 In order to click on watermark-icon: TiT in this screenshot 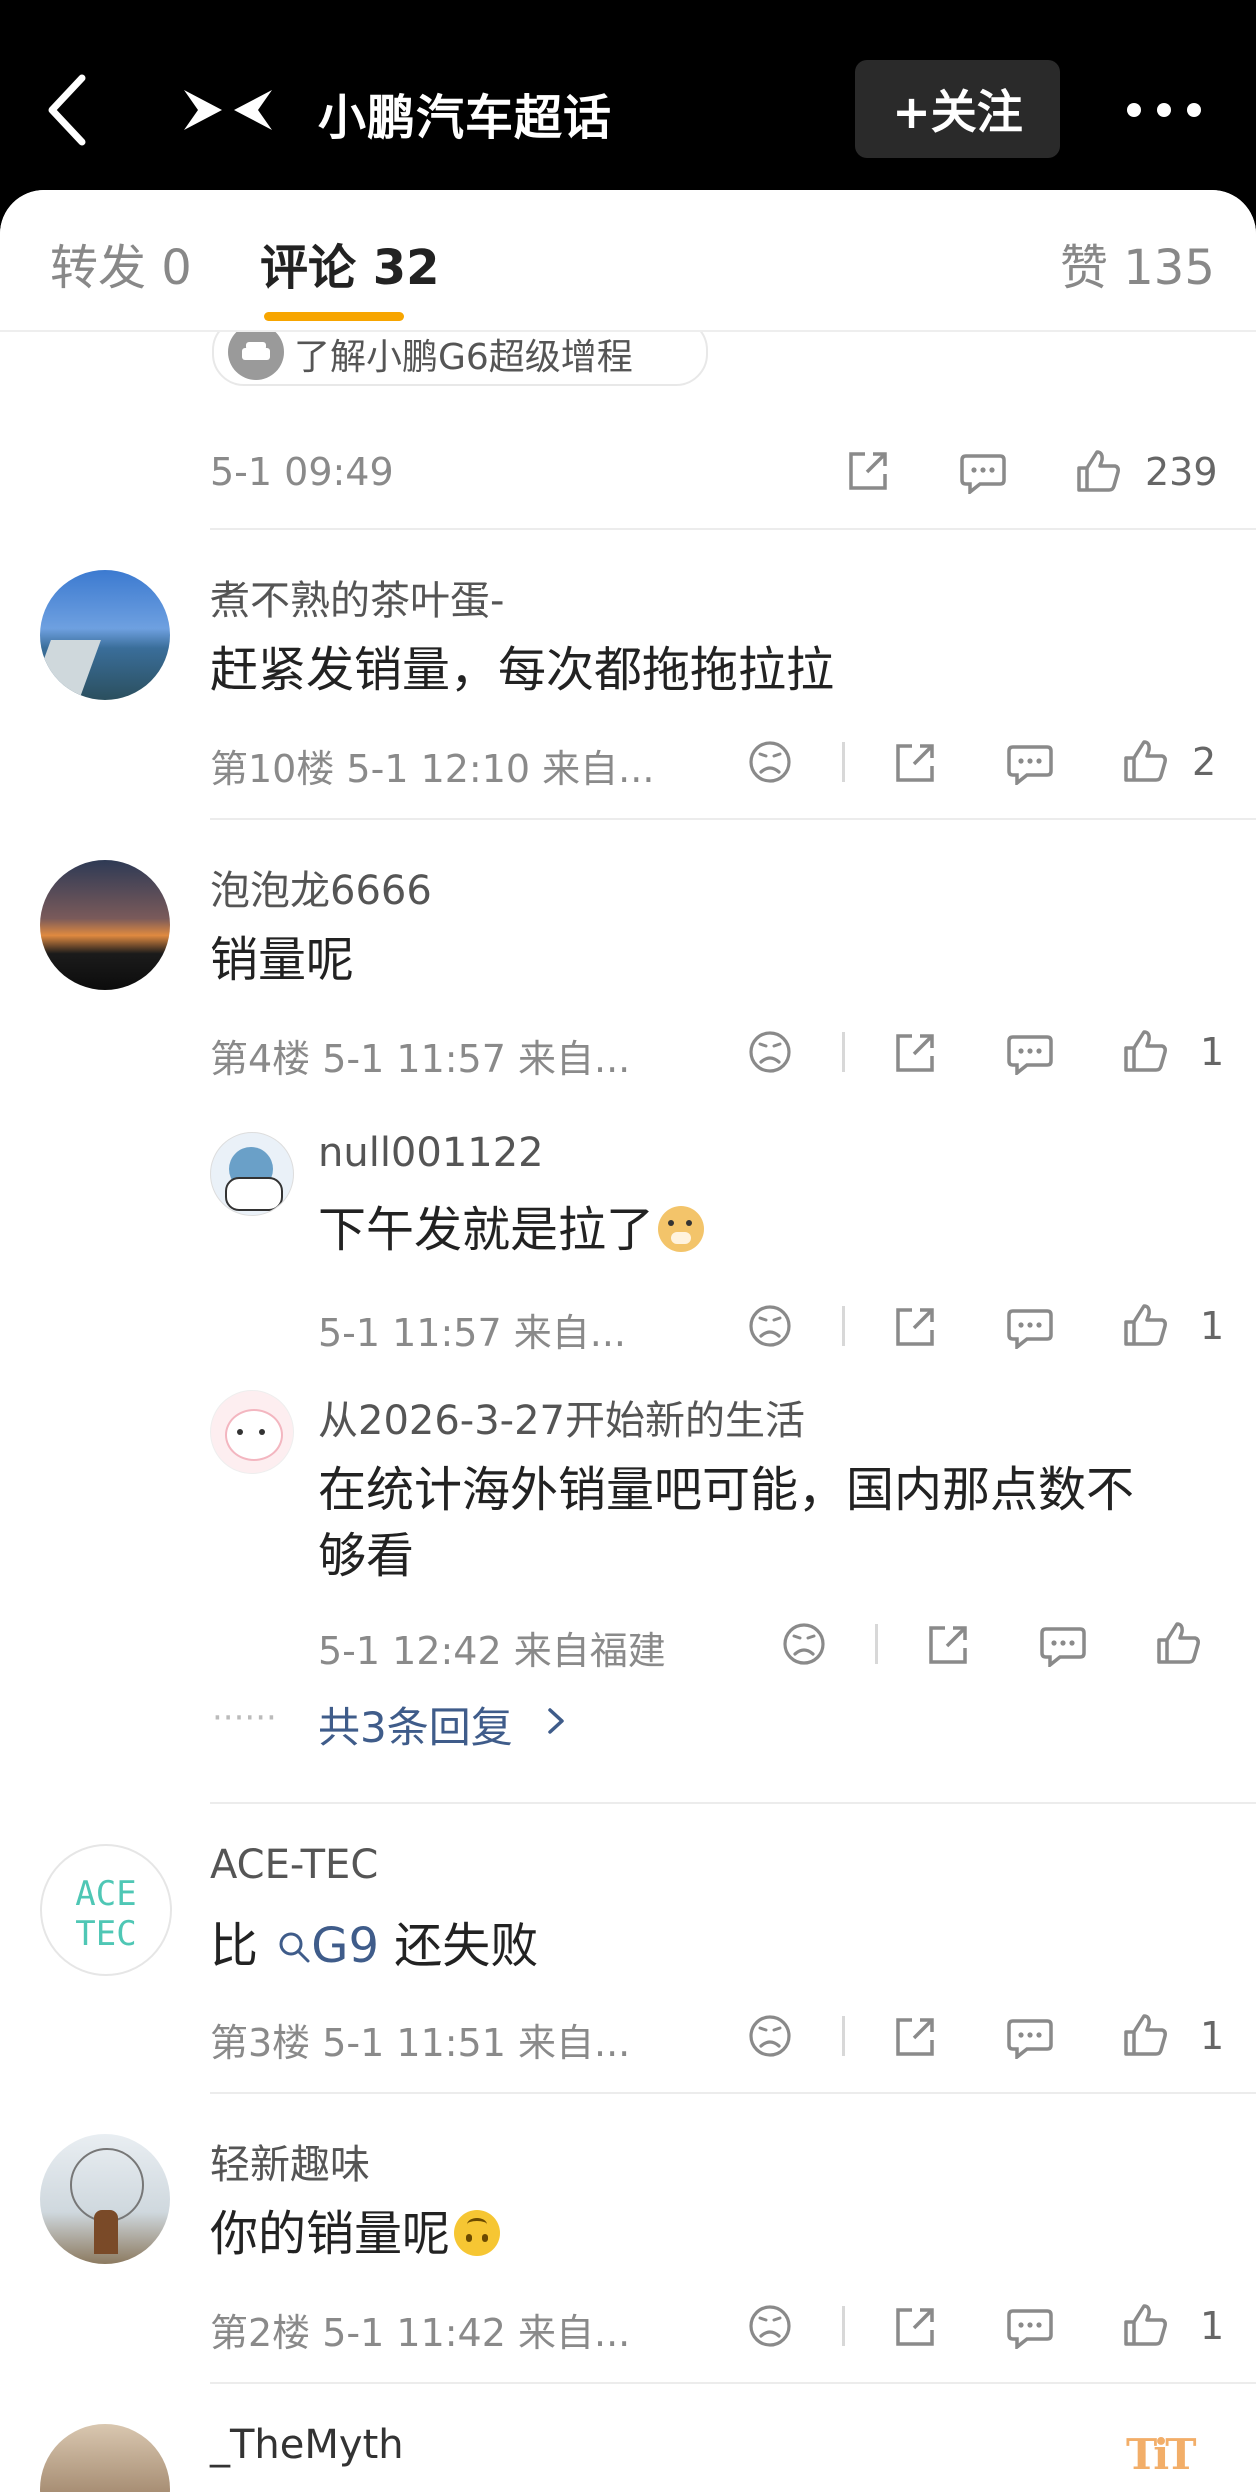, I will do `click(1161, 2454)`.